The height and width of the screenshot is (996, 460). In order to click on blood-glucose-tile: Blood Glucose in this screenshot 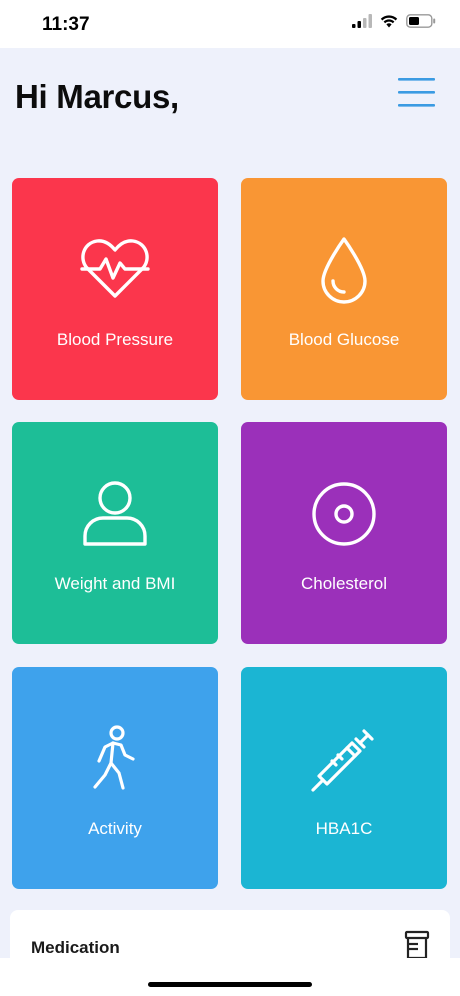, I will do `click(344, 289)`.